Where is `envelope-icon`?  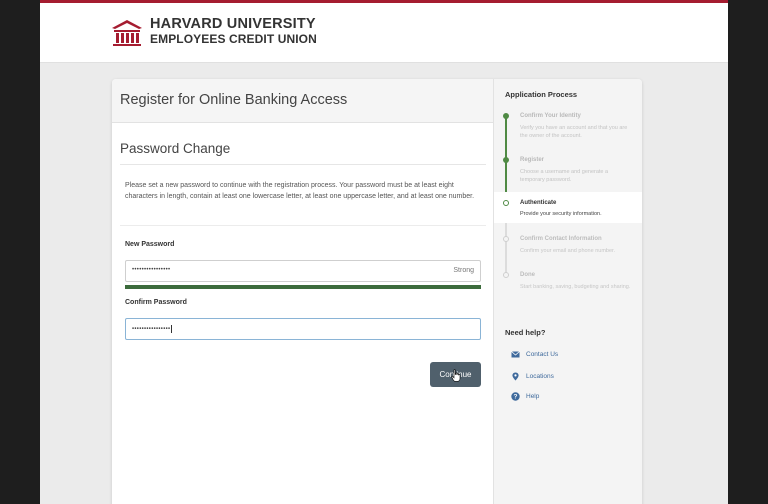 envelope-icon is located at coordinates (515, 354).